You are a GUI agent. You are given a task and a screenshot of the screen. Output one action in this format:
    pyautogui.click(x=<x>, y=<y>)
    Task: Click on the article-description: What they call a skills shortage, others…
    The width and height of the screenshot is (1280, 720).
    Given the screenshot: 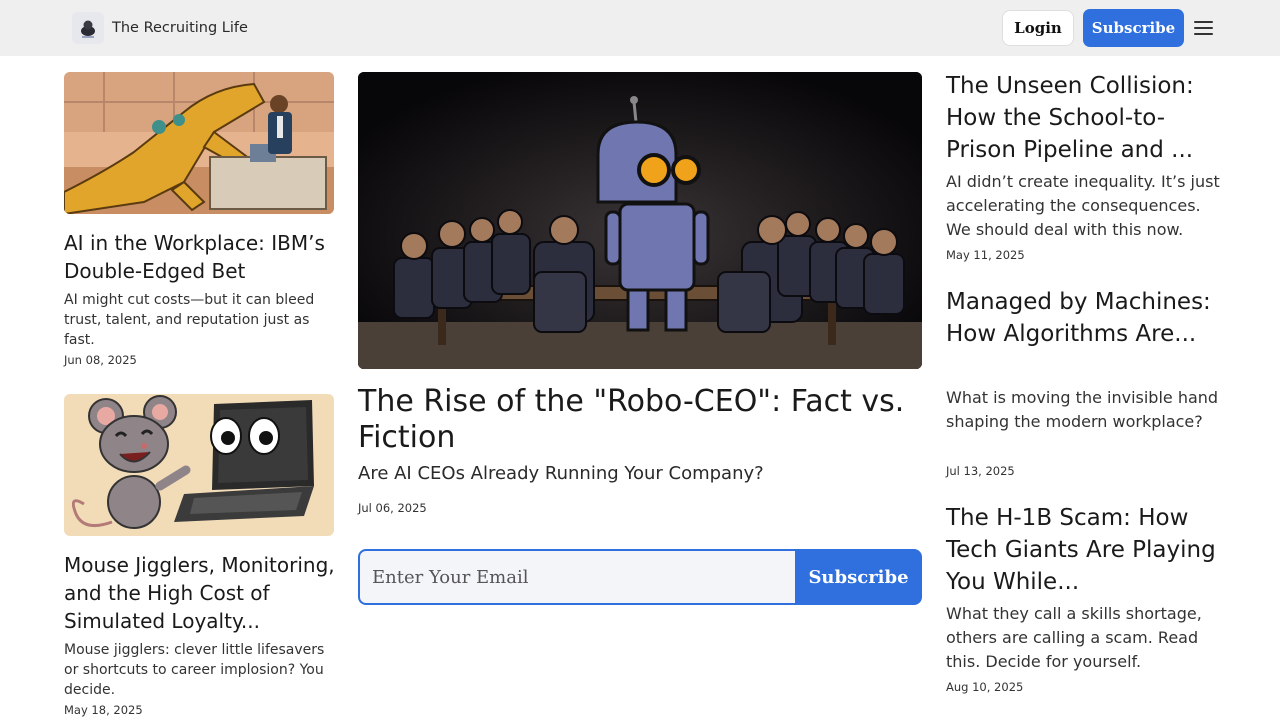 What is the action you would take?
    pyautogui.click(x=1074, y=637)
    